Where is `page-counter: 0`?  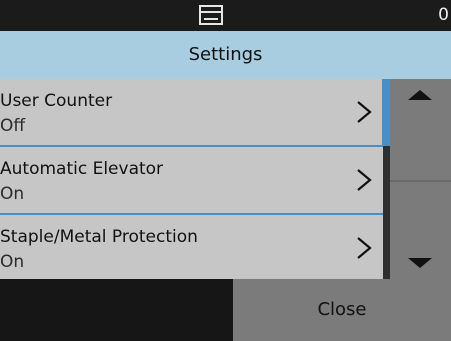 page-counter: 0 is located at coordinates (443, 15).